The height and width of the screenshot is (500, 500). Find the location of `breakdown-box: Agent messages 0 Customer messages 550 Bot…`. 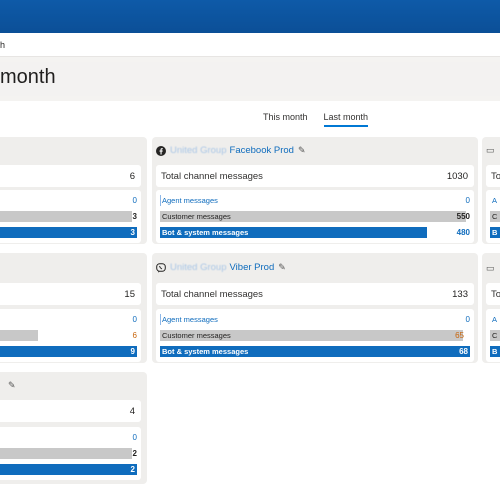

breakdown-box: Agent messages 0 Customer messages 550 Bot… is located at coordinates (315, 216).